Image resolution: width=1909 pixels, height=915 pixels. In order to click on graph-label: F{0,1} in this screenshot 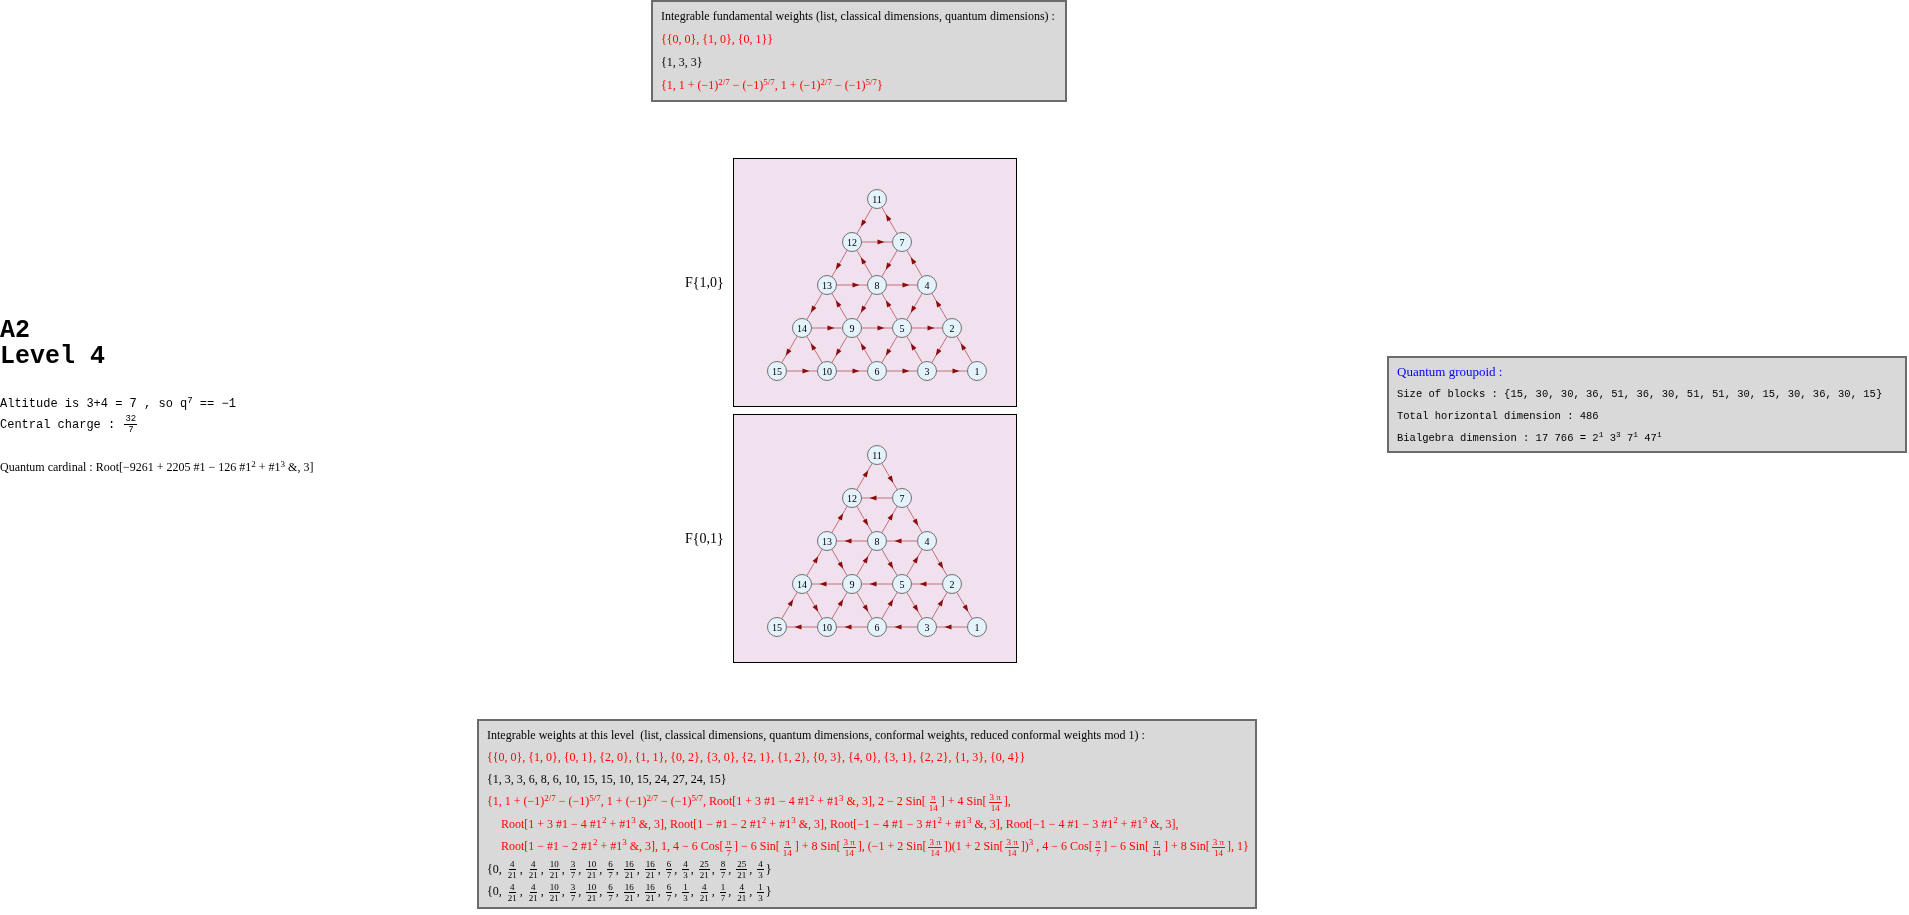, I will do `click(704, 538)`.